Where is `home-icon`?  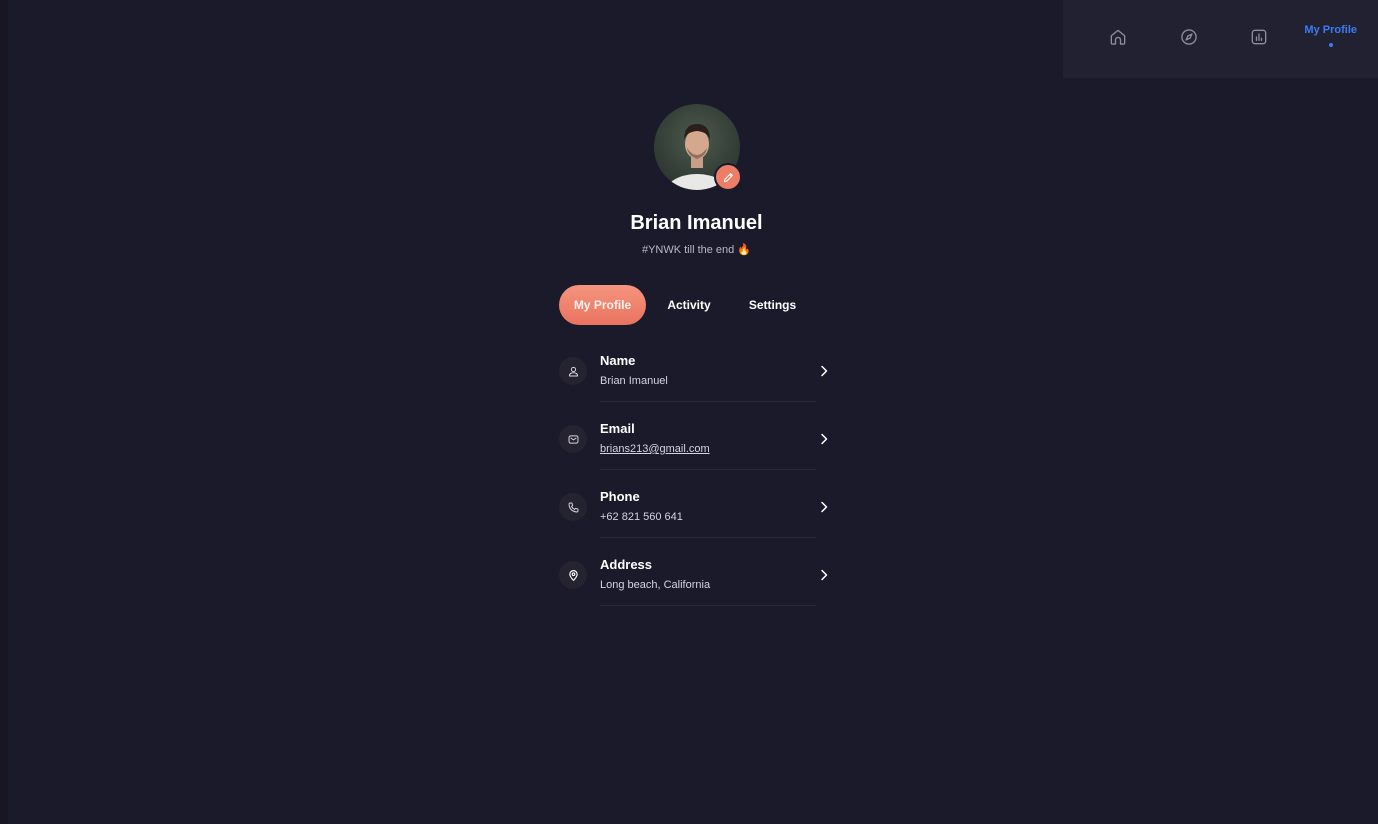
home-icon is located at coordinates (1118, 37).